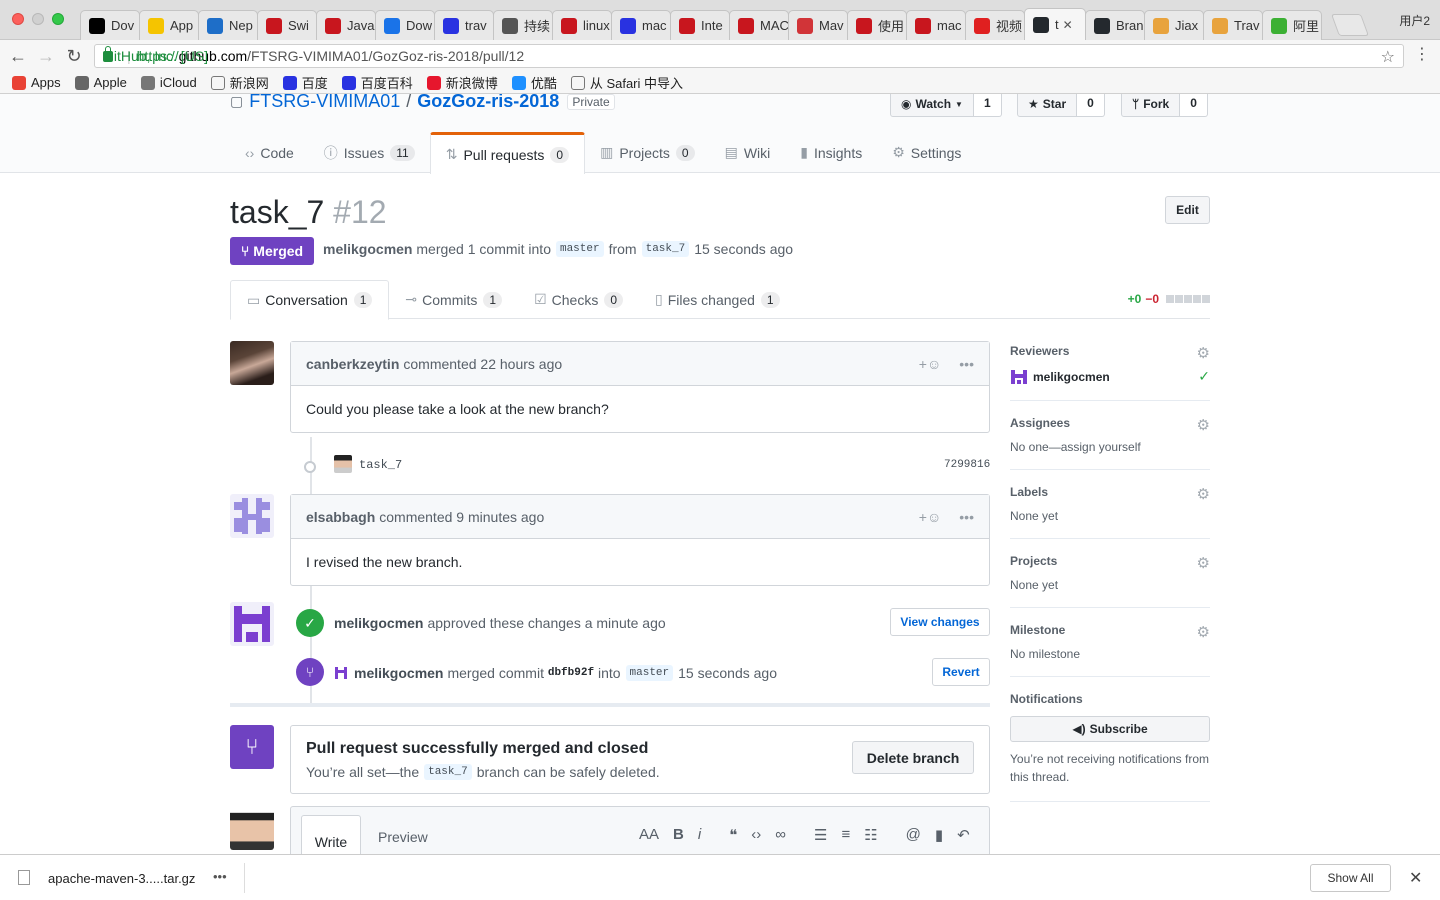 This screenshot has width=1440, height=900. What do you see at coordinates (1110, 351) in the screenshot?
I see `reviewers-heading: Reviewers` at bounding box center [1110, 351].